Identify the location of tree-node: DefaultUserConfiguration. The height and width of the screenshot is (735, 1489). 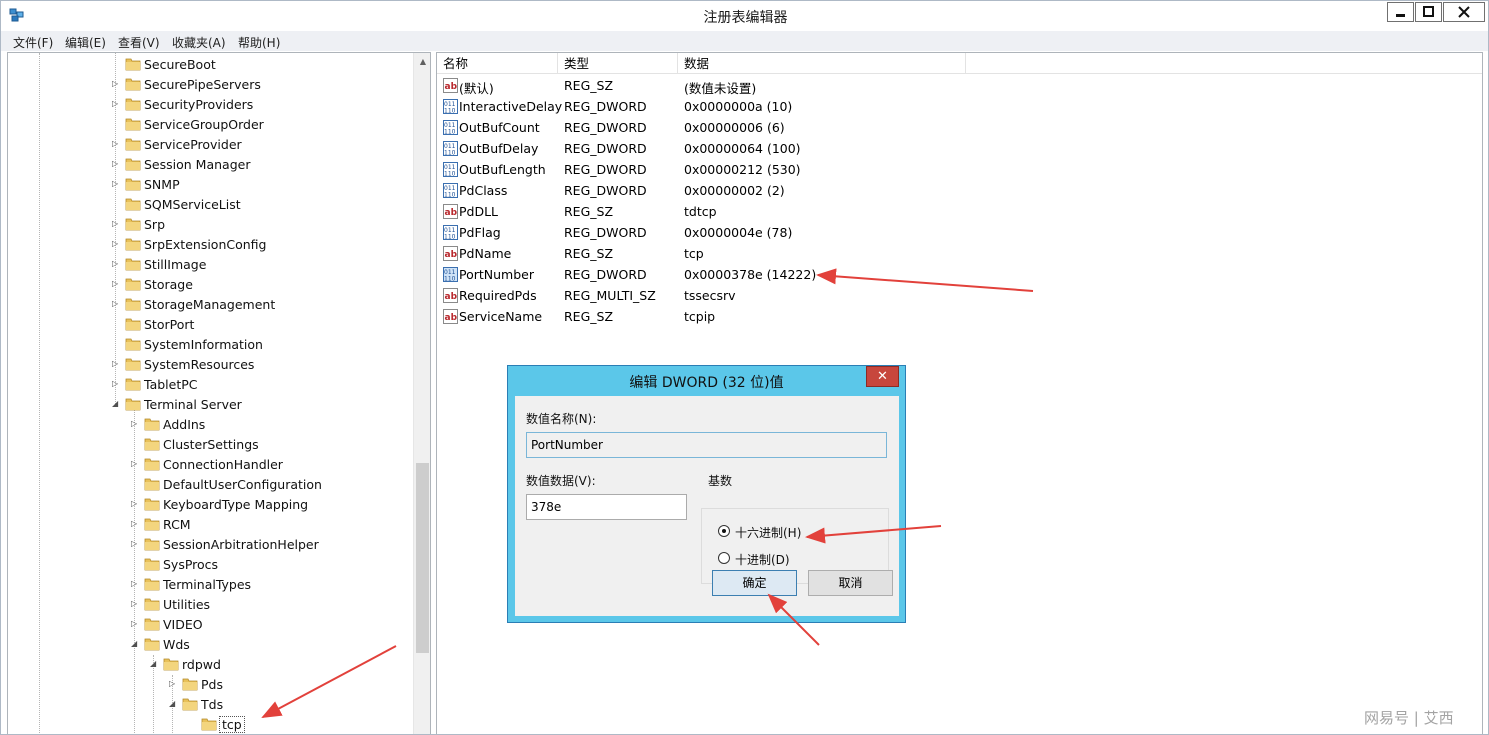
(208, 484).